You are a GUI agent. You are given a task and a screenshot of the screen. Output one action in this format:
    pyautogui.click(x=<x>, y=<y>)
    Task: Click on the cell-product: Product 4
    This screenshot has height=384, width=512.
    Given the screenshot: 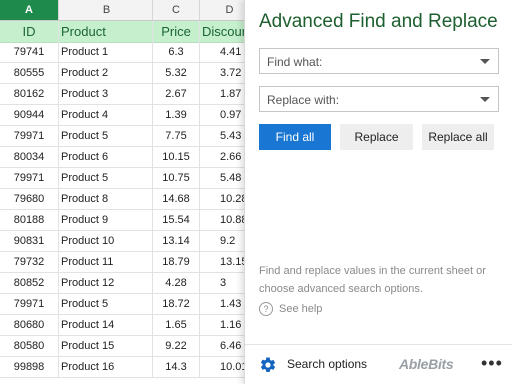 What is the action you would take?
    pyautogui.click(x=106, y=115)
    